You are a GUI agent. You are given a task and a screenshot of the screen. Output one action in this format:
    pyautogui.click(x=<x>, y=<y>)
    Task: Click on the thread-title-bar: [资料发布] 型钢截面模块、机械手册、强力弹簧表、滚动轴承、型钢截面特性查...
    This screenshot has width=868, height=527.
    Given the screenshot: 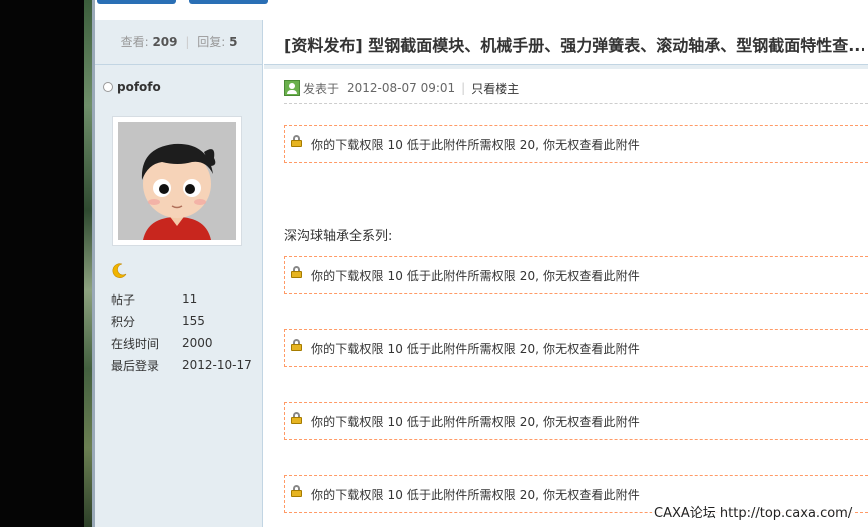 What is the action you would take?
    pyautogui.click(x=566, y=42)
    